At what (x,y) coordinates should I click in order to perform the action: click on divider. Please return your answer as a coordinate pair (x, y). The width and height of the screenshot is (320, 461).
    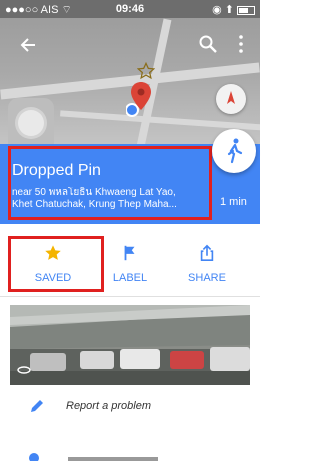
    Looking at the image, I should click on (130, 296).